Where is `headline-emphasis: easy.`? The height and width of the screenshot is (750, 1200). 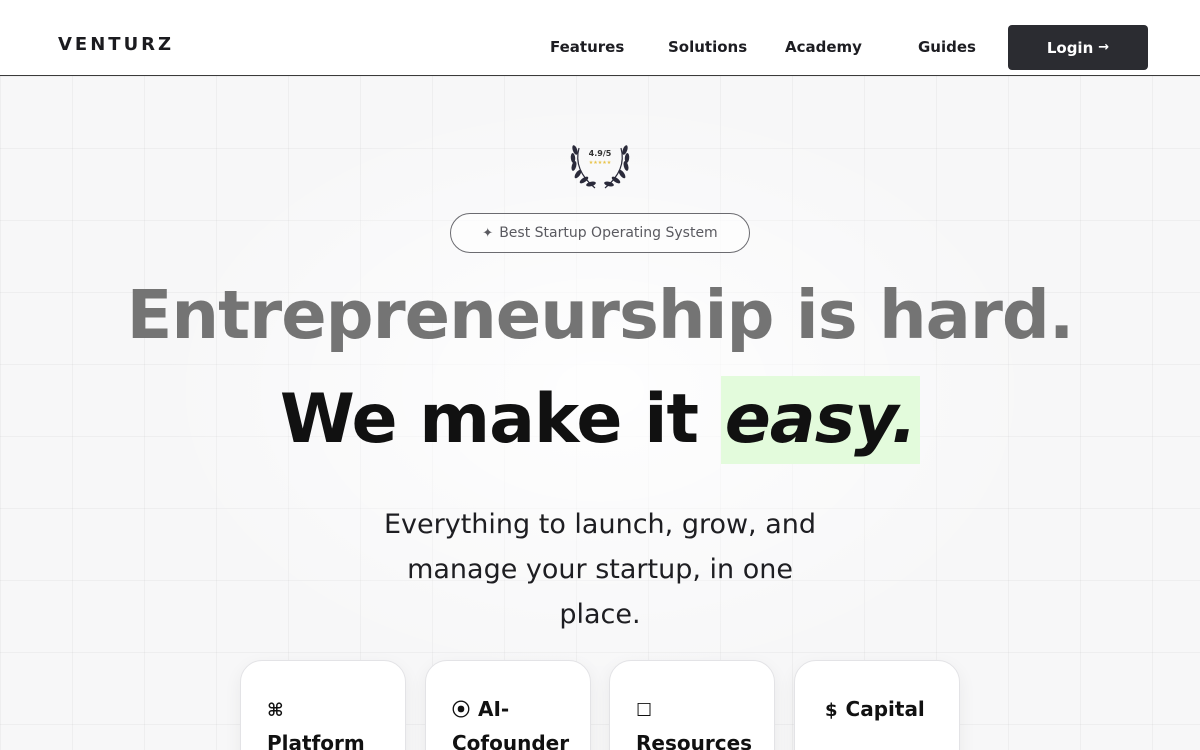 headline-emphasis: easy. is located at coordinates (820, 420).